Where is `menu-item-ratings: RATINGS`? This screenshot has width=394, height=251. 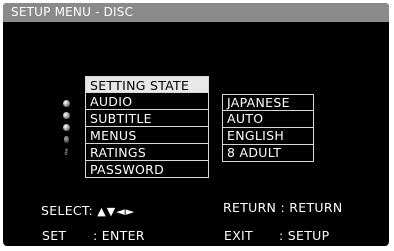 menu-item-ratings: RATINGS is located at coordinates (147, 152).